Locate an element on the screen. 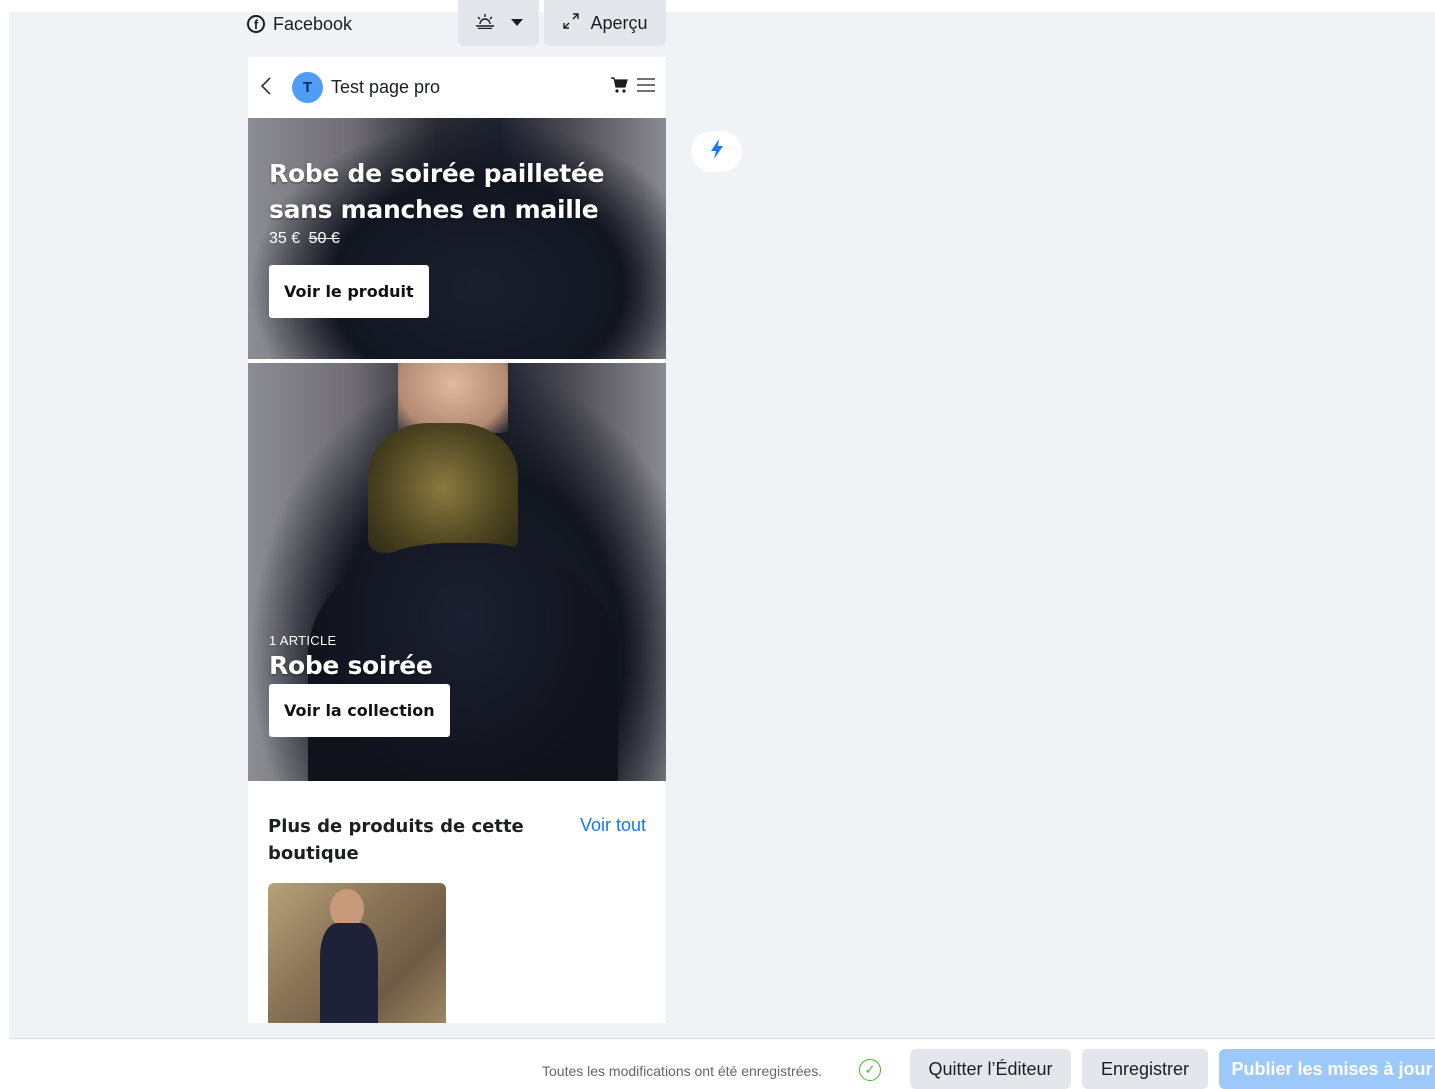 The image size is (1435, 1089). product-price: 35 € is located at coordinates (285, 238).